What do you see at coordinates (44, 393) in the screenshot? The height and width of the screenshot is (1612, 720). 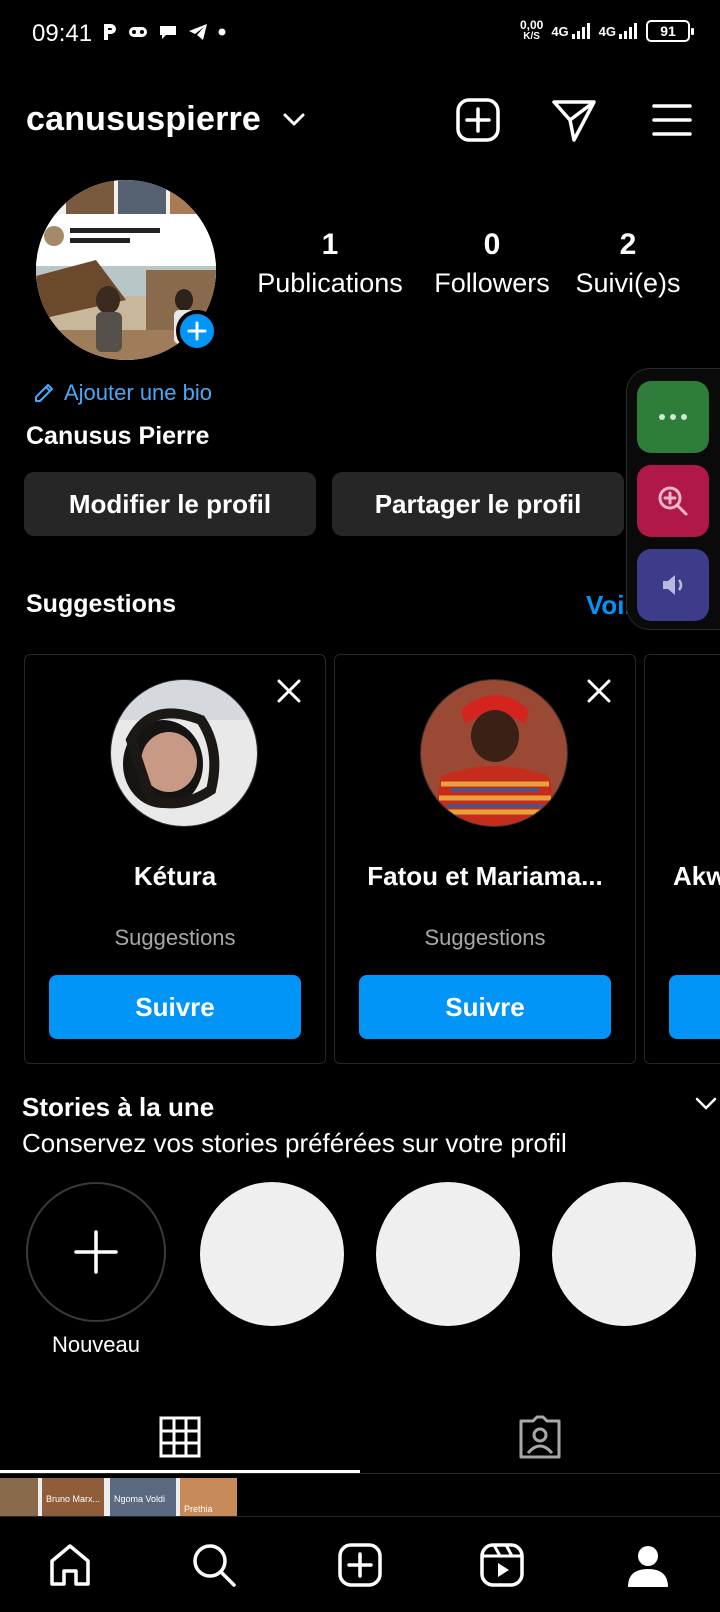 I see `pencil-icon` at bounding box center [44, 393].